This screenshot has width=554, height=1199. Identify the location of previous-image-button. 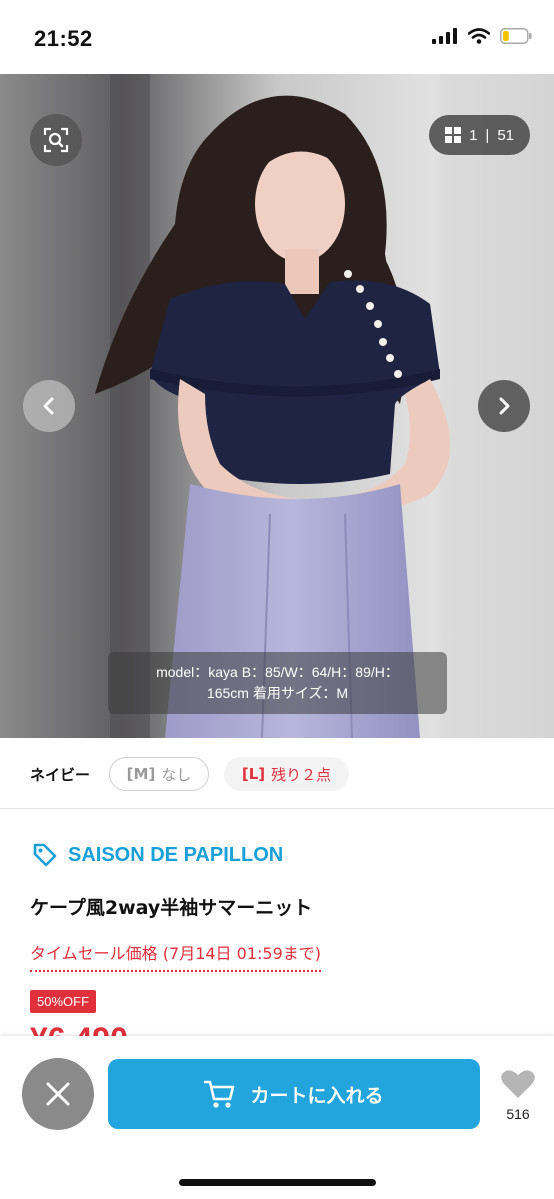
(49, 406).